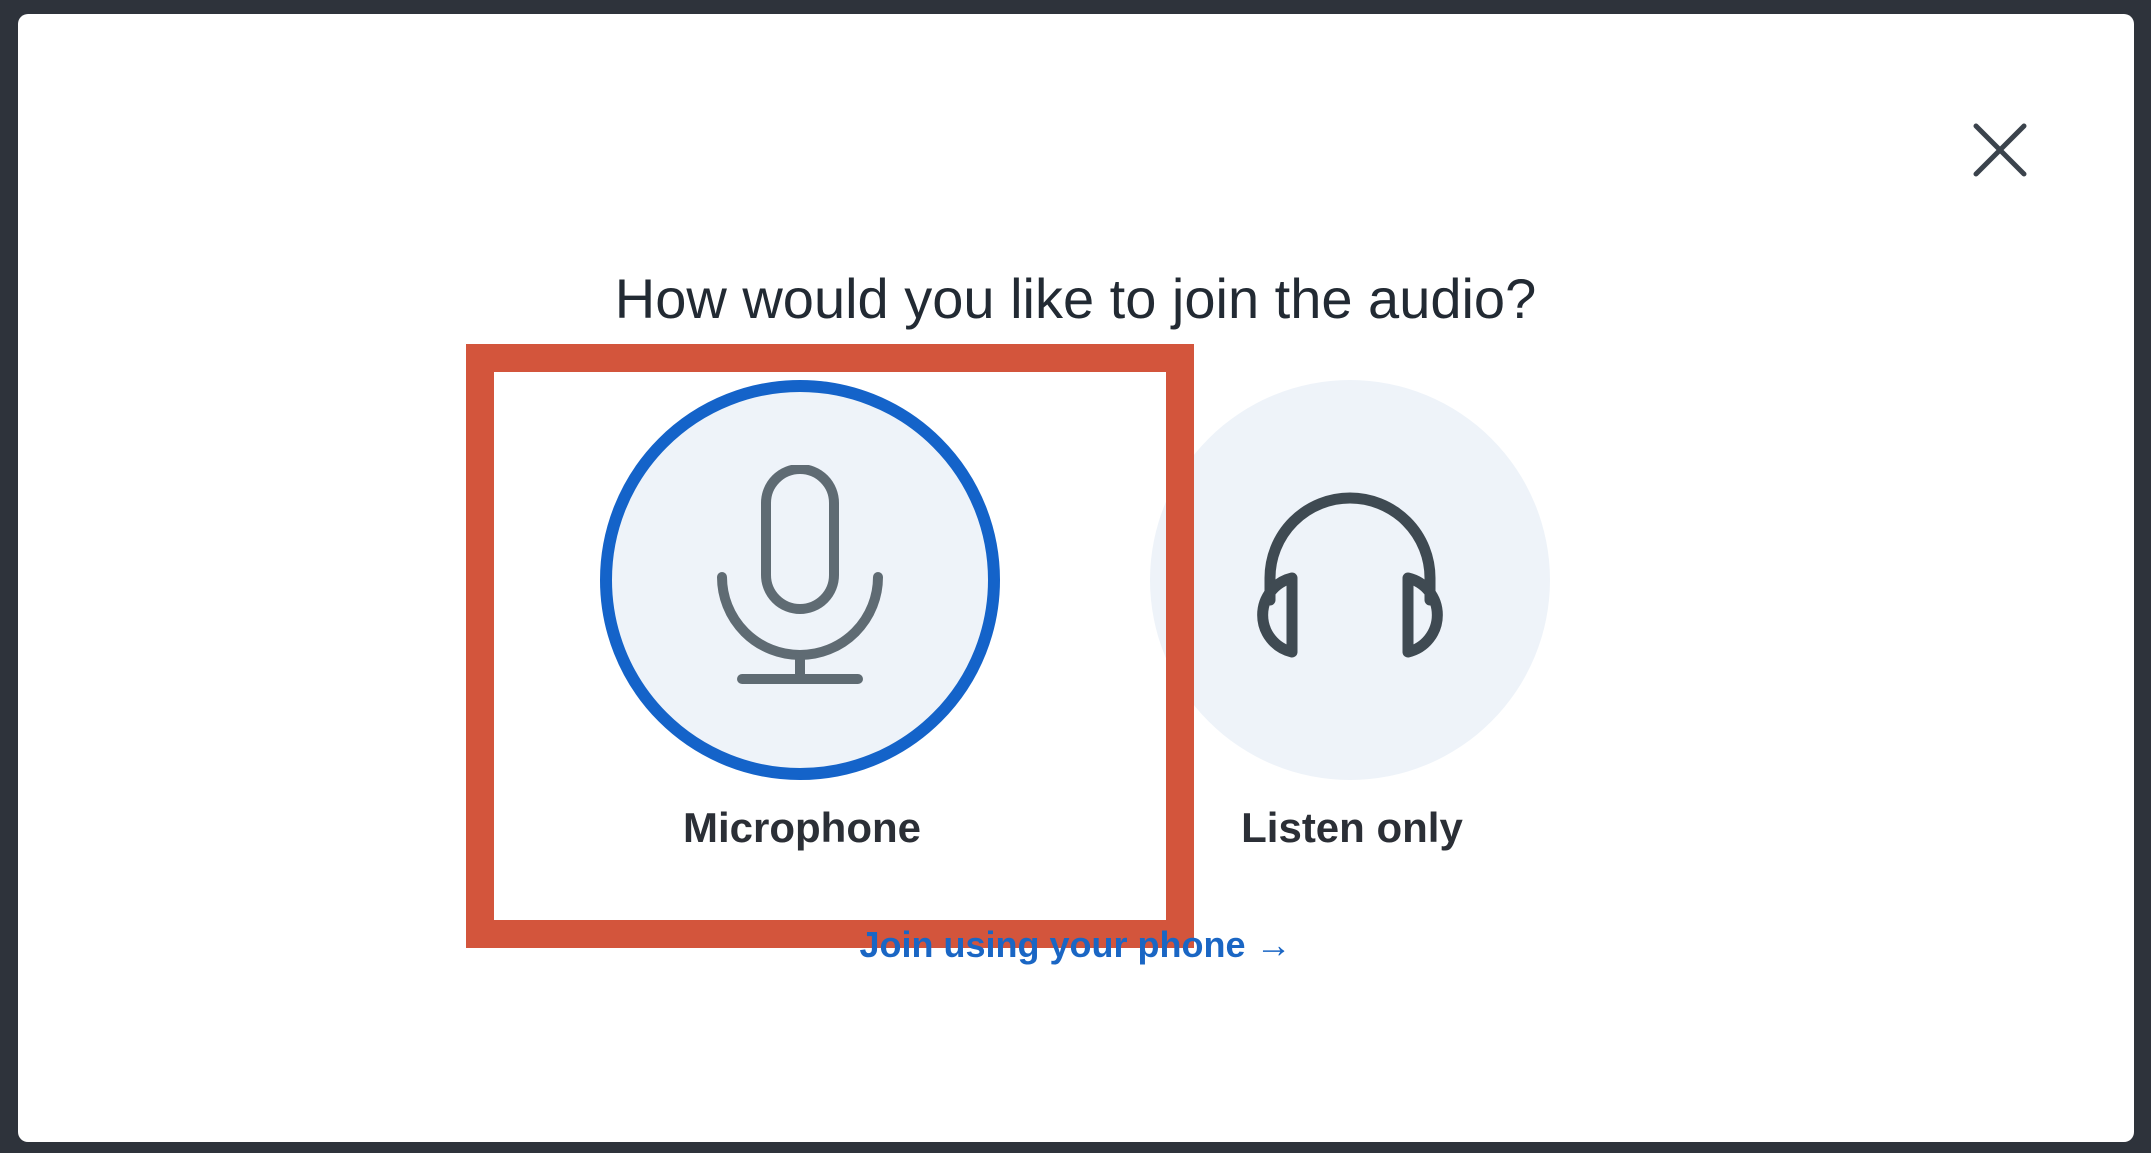 The height and width of the screenshot is (1153, 2151). I want to click on close-button, so click(2000, 150).